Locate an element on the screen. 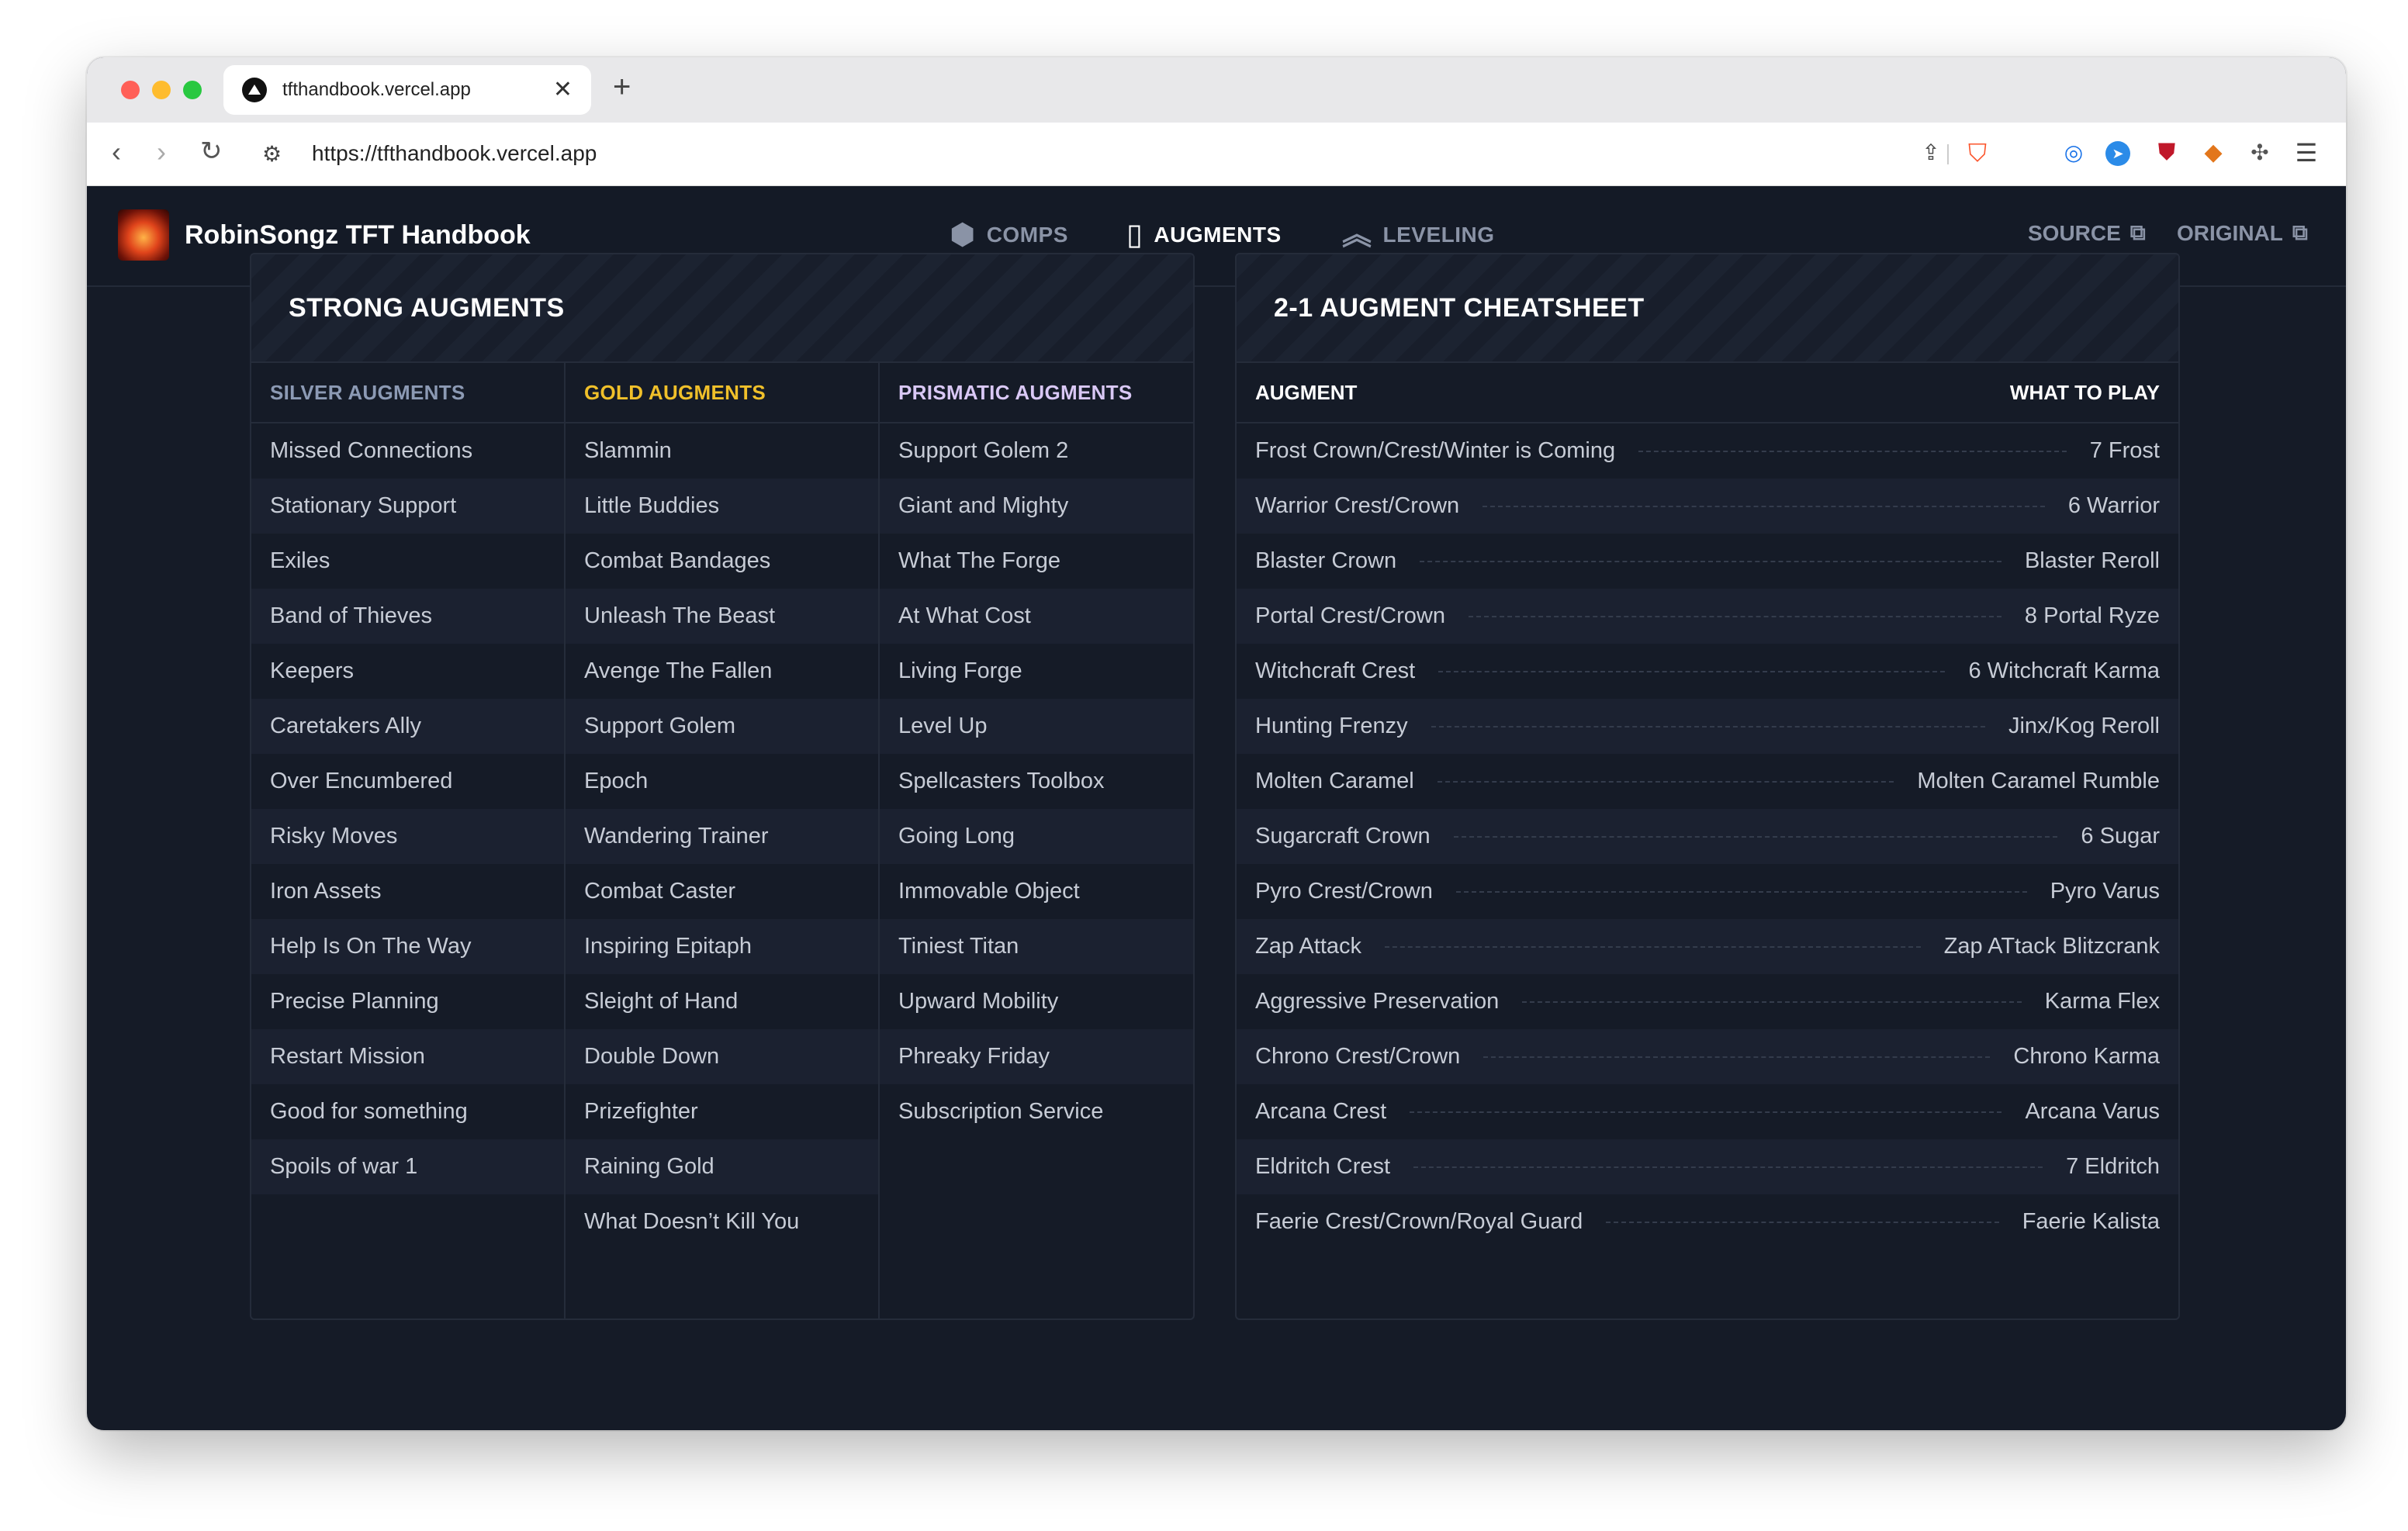 This screenshot has height=1531, width=2408. cheatsheet-row: Blaster Crown Blaster Reroll is located at coordinates (1708, 561).